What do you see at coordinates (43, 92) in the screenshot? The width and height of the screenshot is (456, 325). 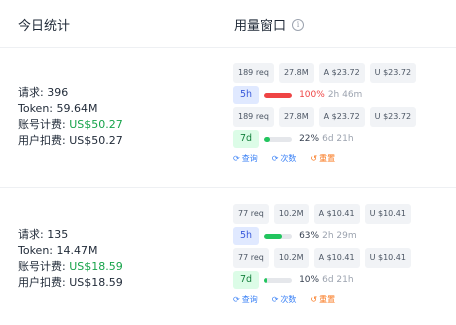 I see `requests-stat: 请求: 396` at bounding box center [43, 92].